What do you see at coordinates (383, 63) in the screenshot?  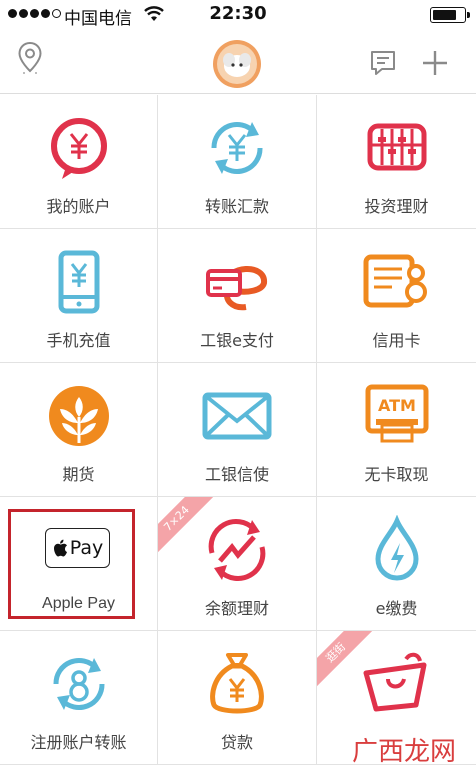 I see `message-icon` at bounding box center [383, 63].